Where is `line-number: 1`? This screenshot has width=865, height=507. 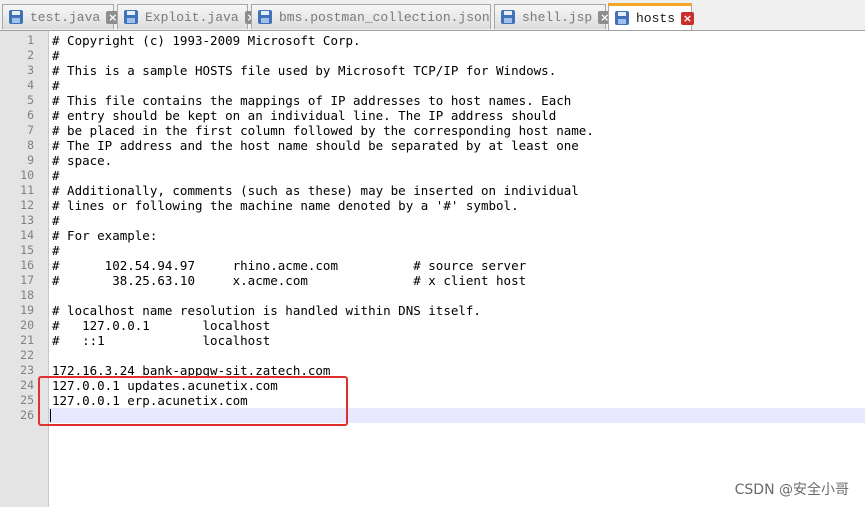 line-number: 1 is located at coordinates (30, 40).